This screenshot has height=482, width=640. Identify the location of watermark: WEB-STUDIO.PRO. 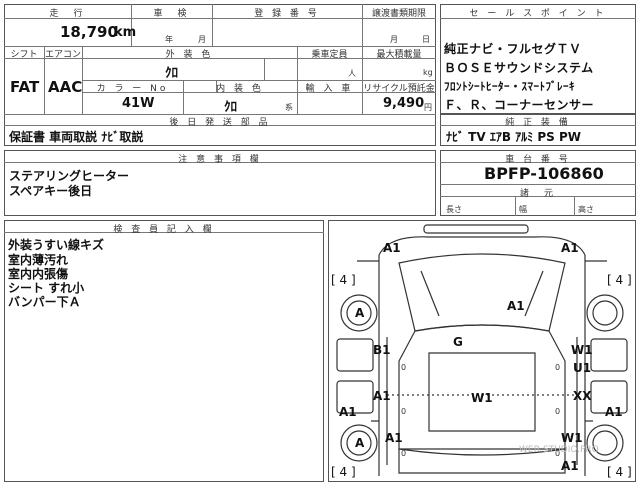
(559, 450).